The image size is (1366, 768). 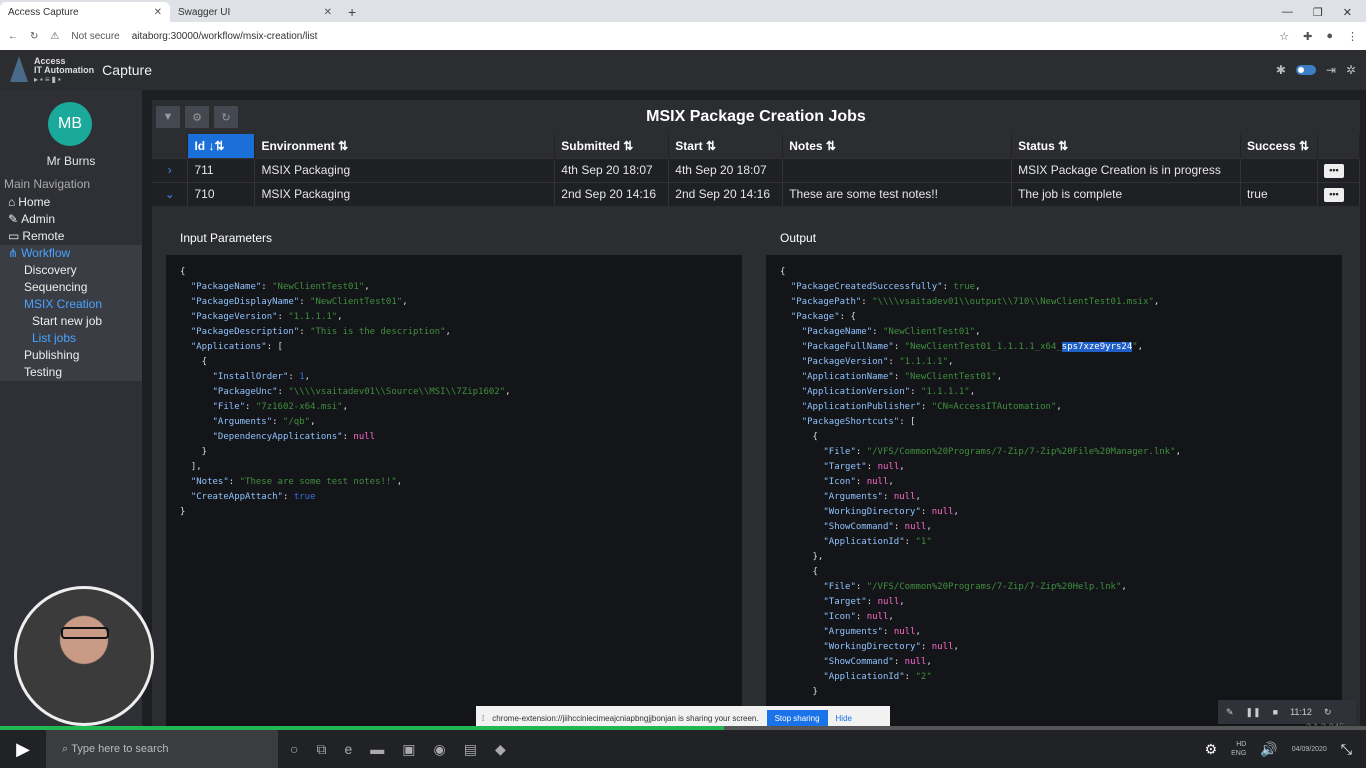 I want to click on new-tab-button: +, so click(x=352, y=12).